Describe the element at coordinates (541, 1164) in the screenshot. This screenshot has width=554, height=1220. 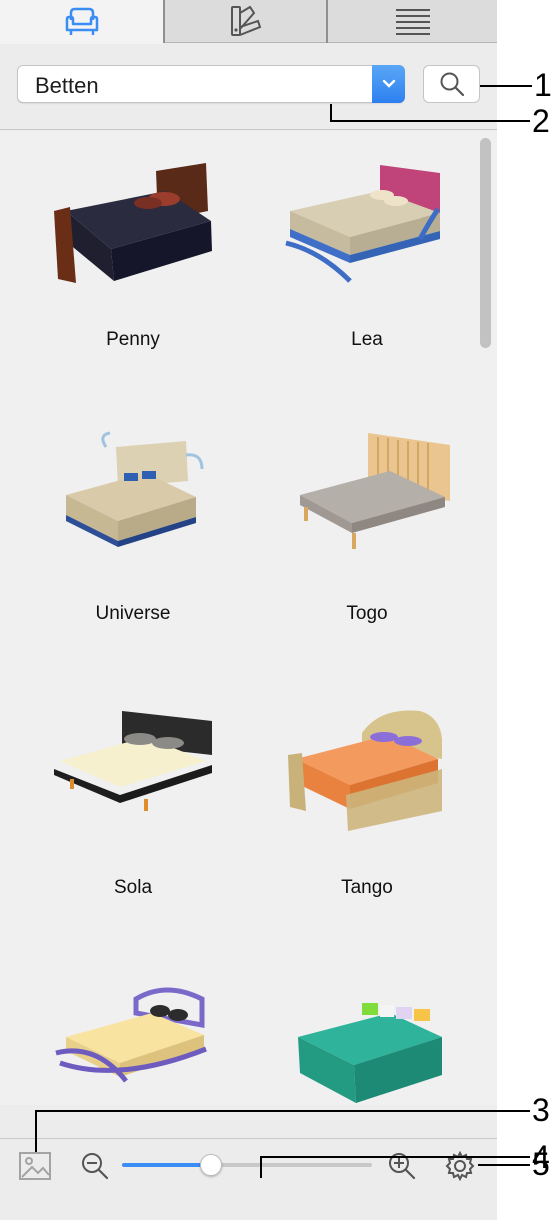
I see `callout-number: 5` at that location.